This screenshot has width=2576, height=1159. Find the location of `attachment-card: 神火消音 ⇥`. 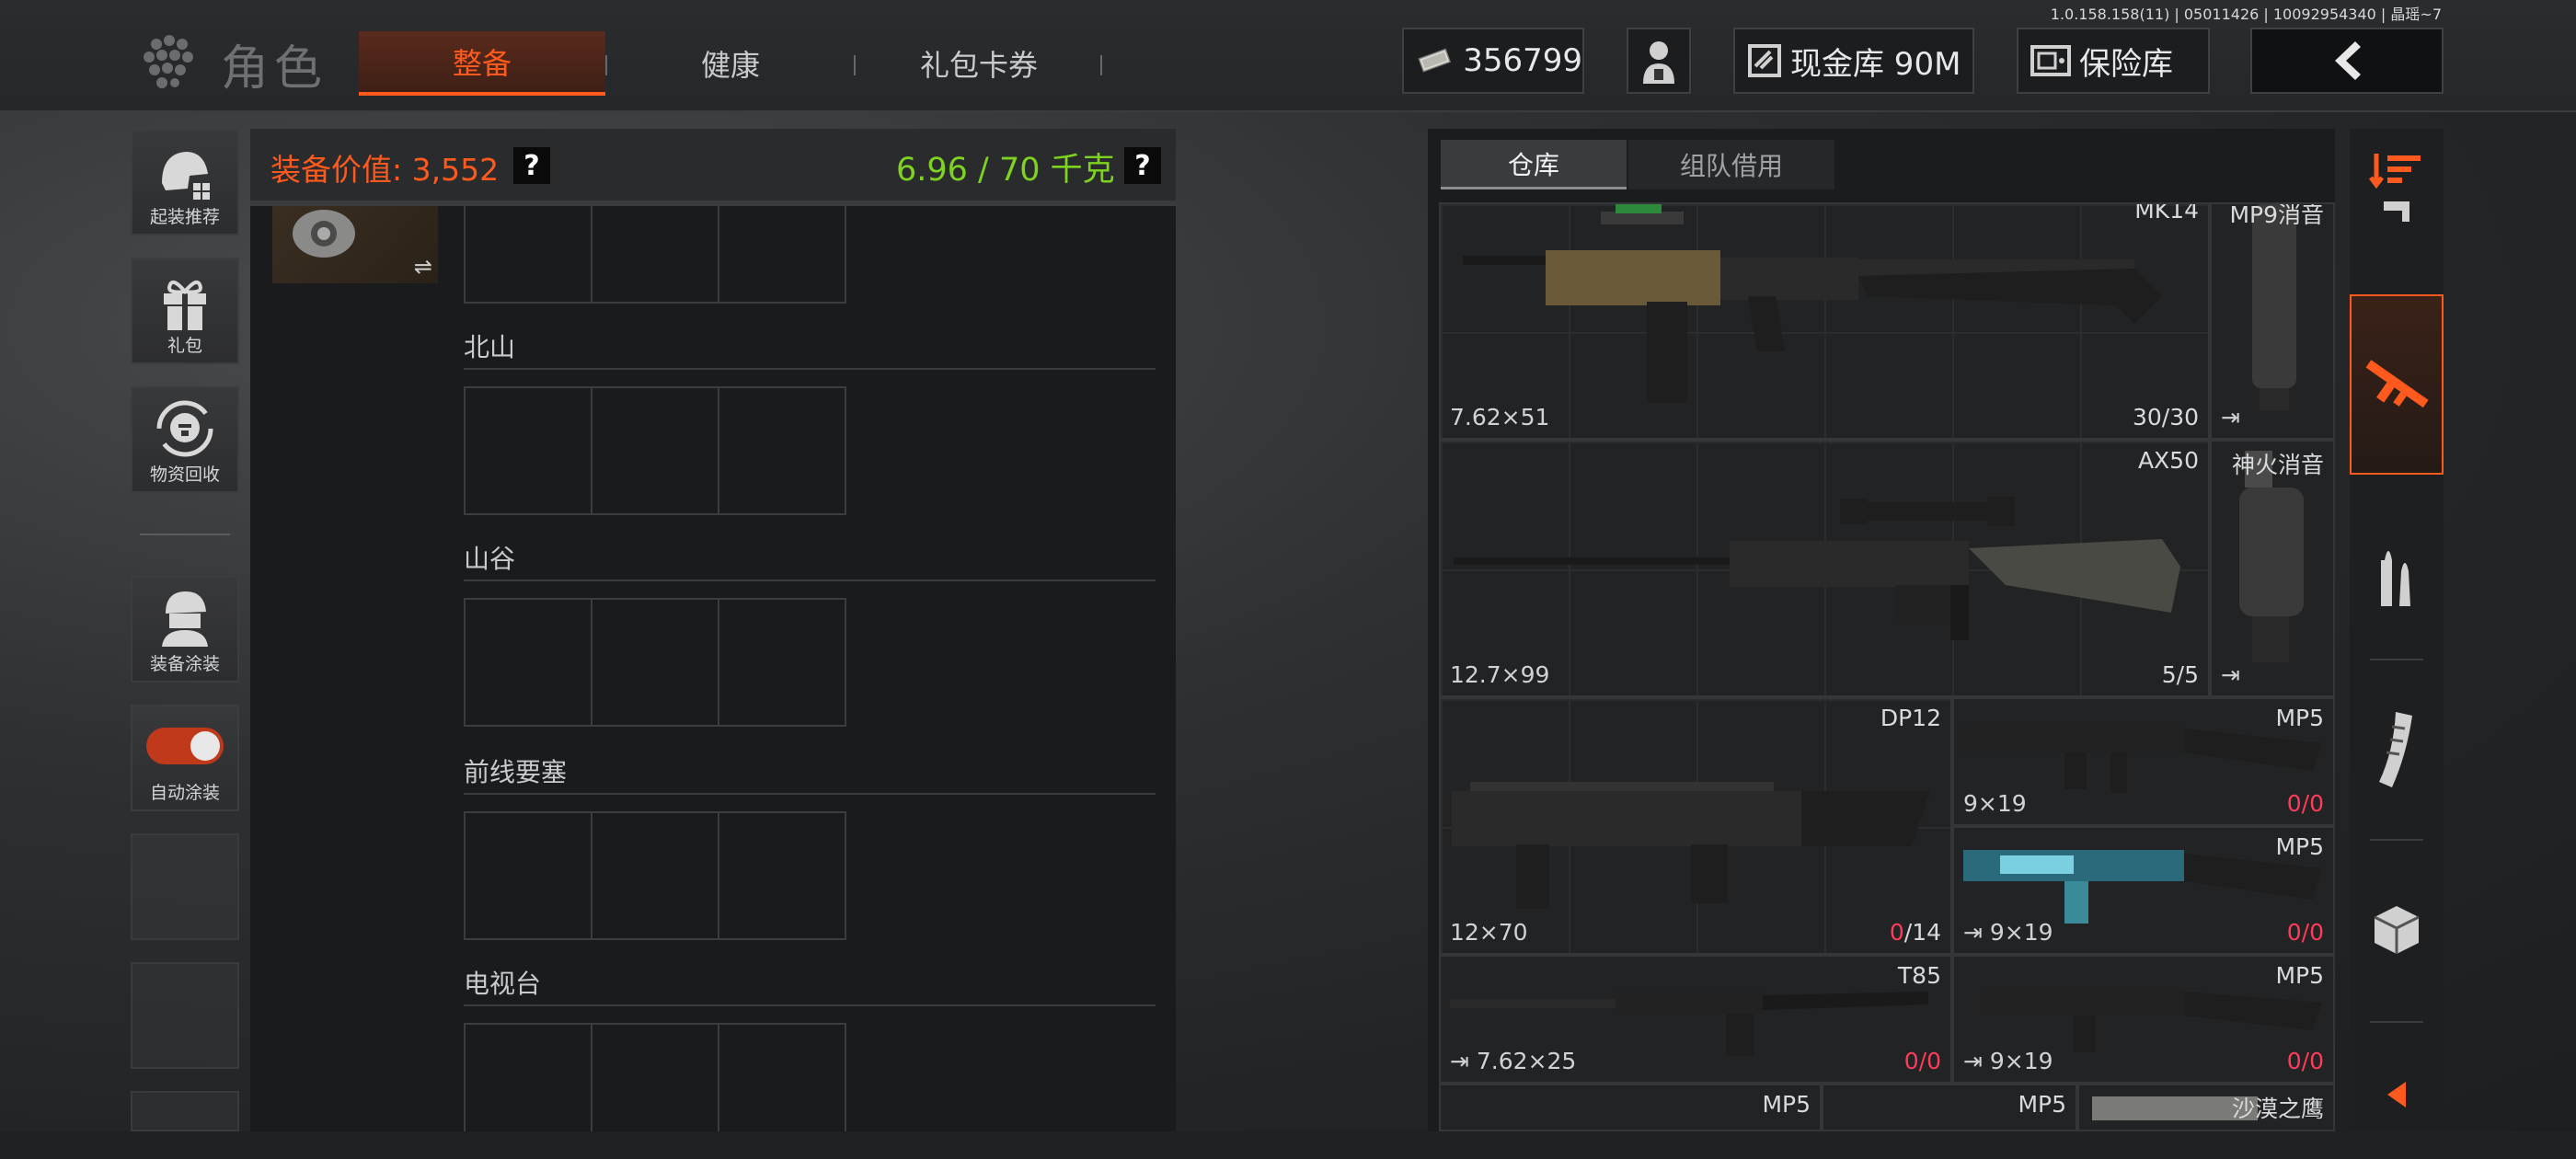

attachment-card: 神火消音 ⇥ is located at coordinates (2272, 568).